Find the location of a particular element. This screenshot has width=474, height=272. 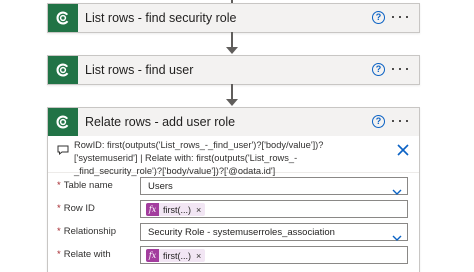

step-card-list-user: List rows - find user ? ··· is located at coordinates (233, 70).